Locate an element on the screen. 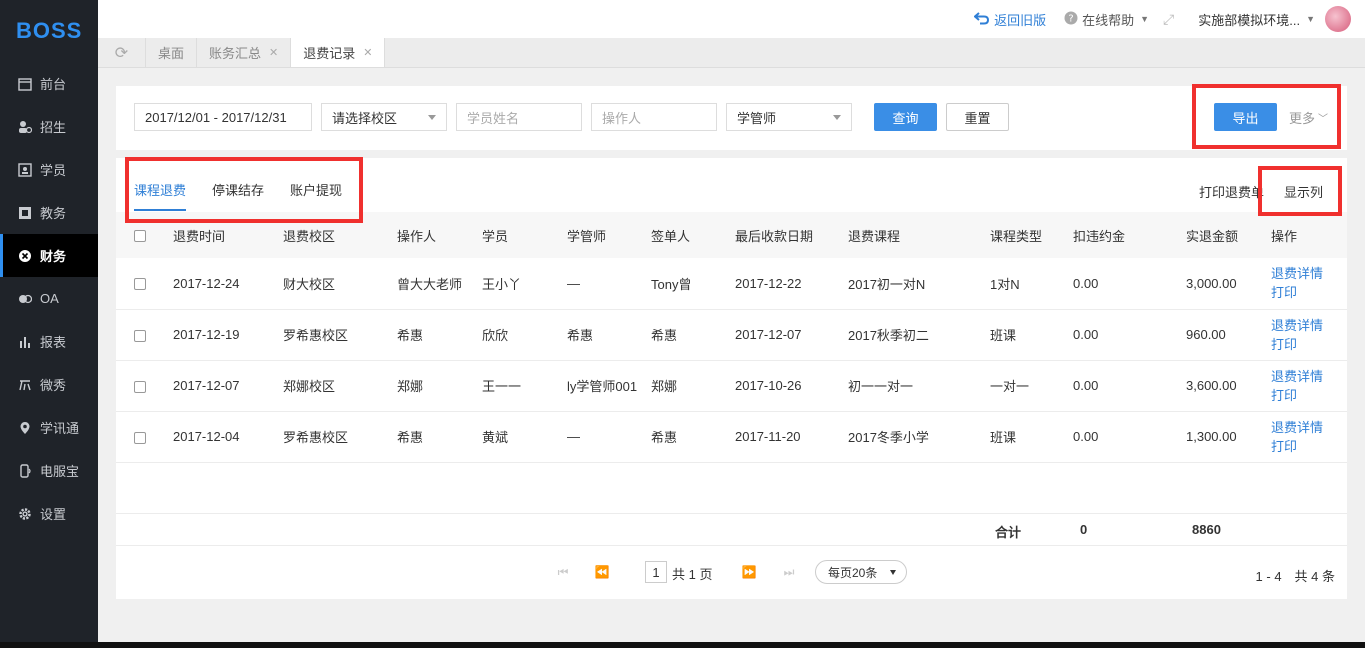 The image size is (1365, 648). page-size-select: 每页20条 is located at coordinates (861, 572).